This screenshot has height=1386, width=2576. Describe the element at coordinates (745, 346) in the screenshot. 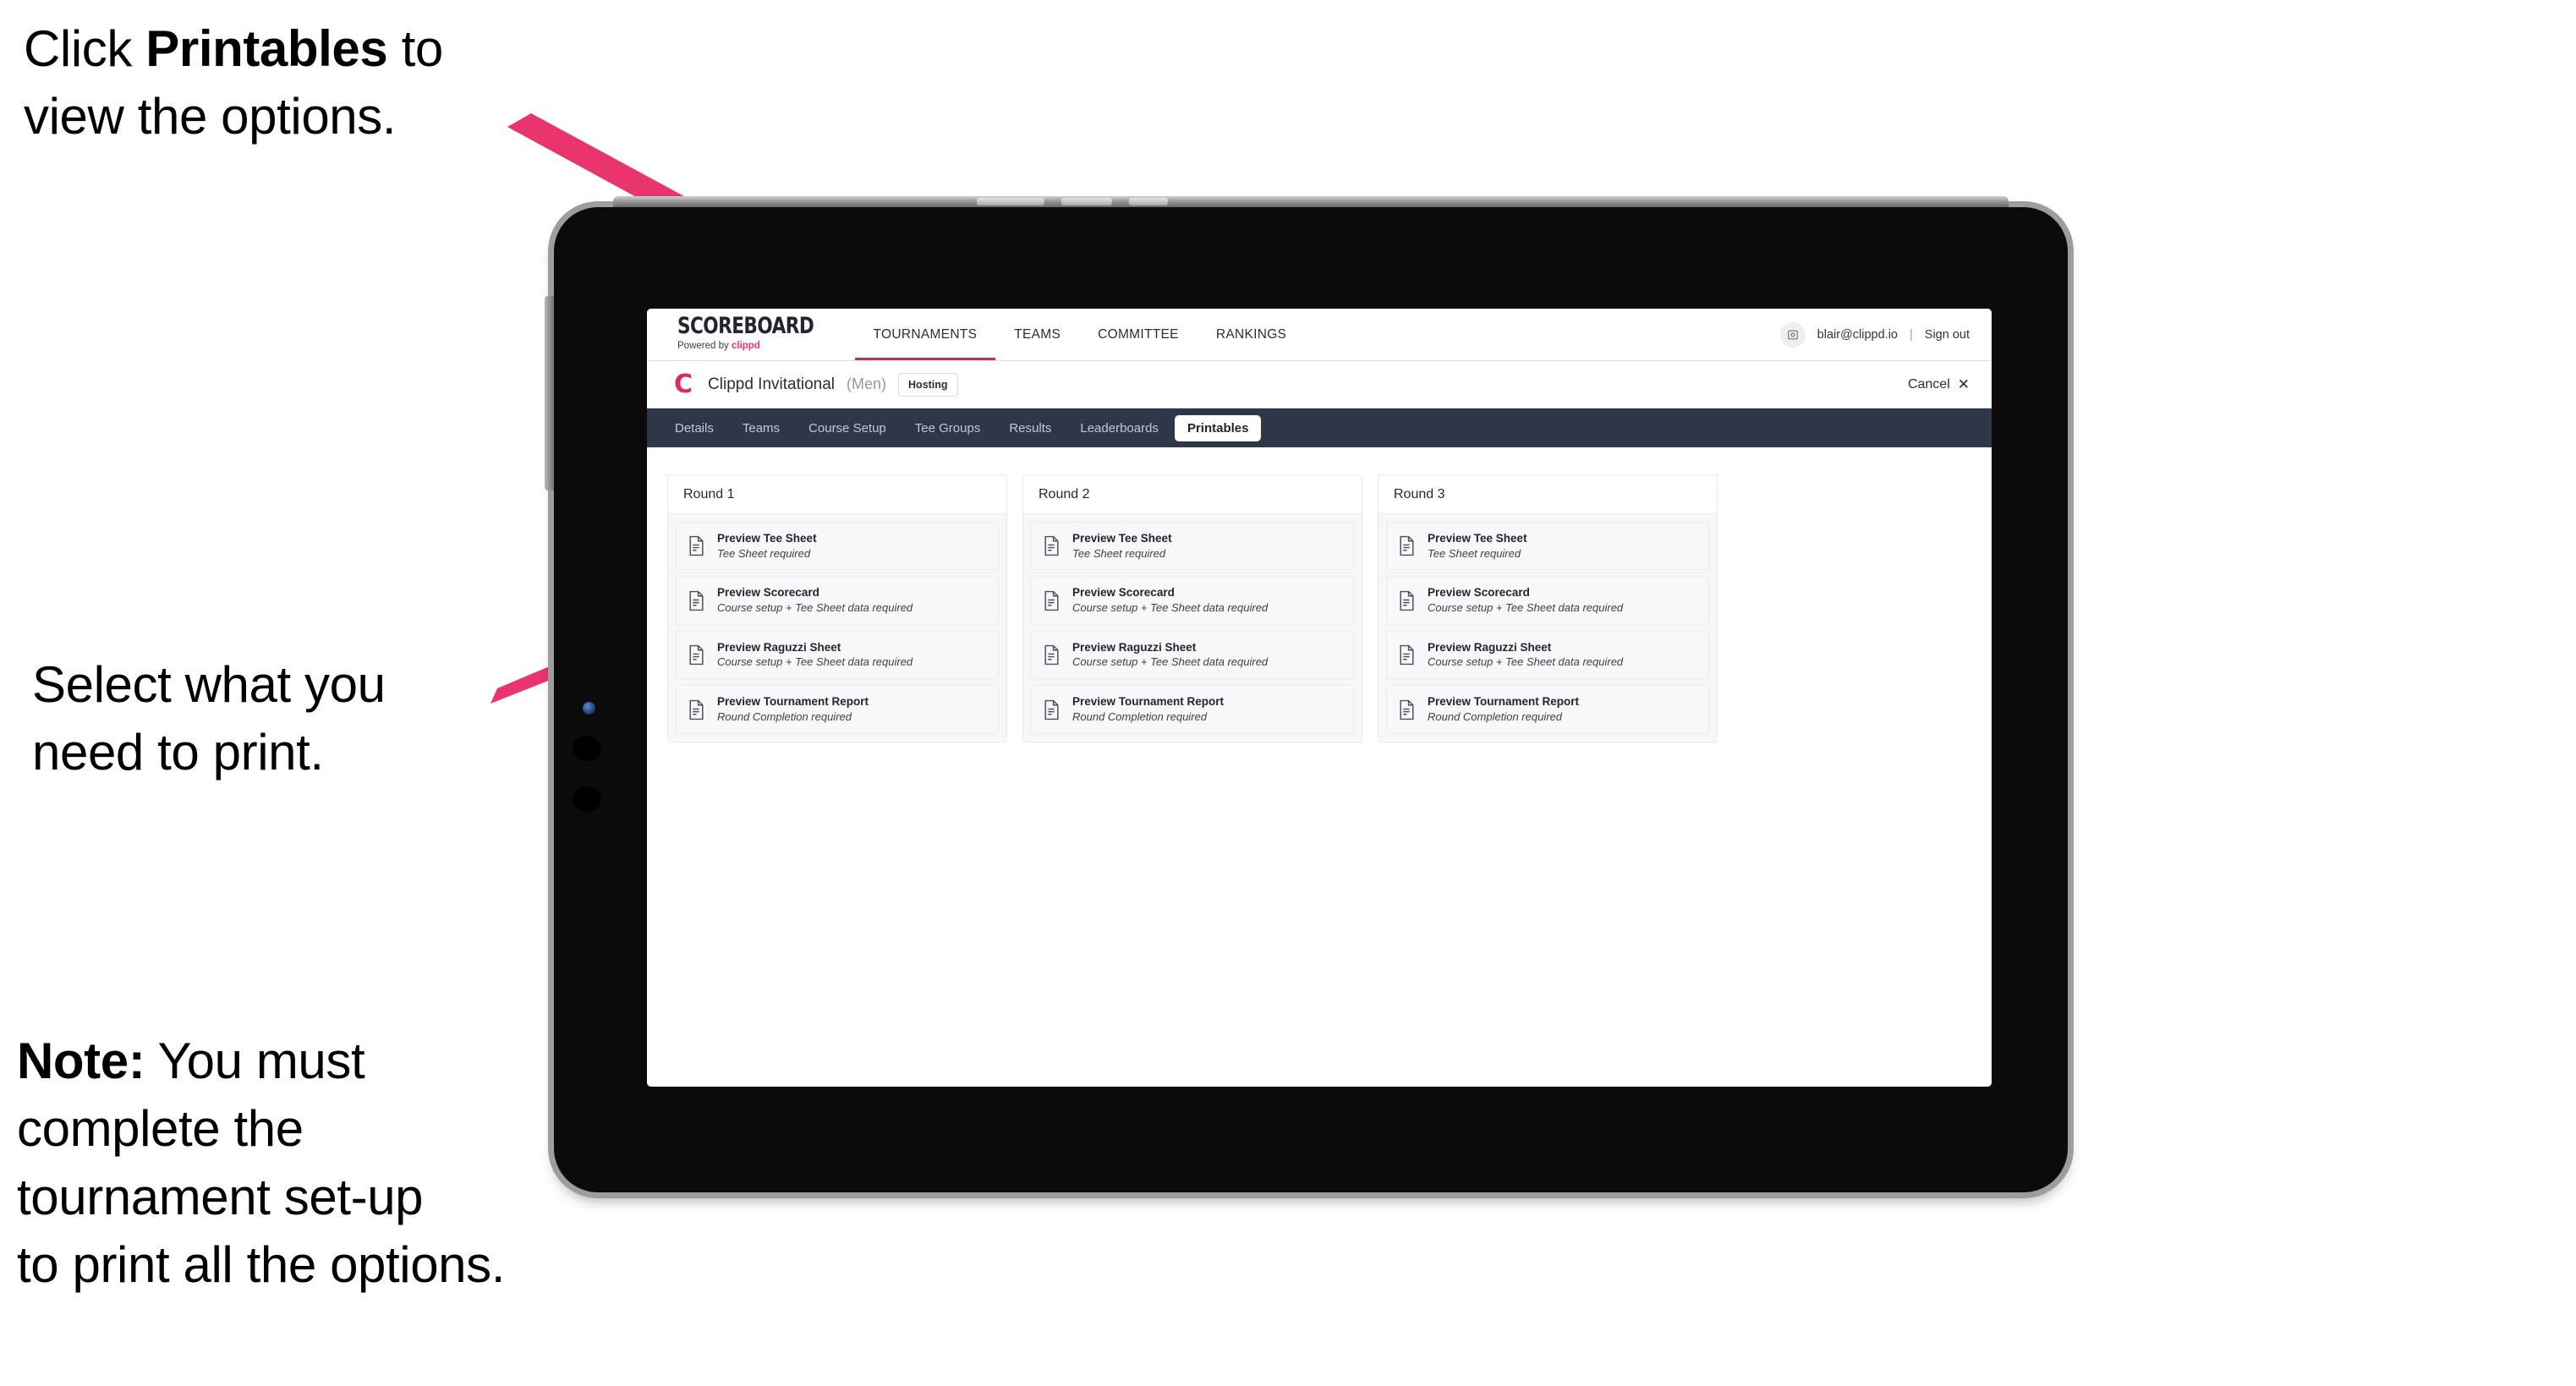

I see `brand-sub-clippd: clippd` at that location.